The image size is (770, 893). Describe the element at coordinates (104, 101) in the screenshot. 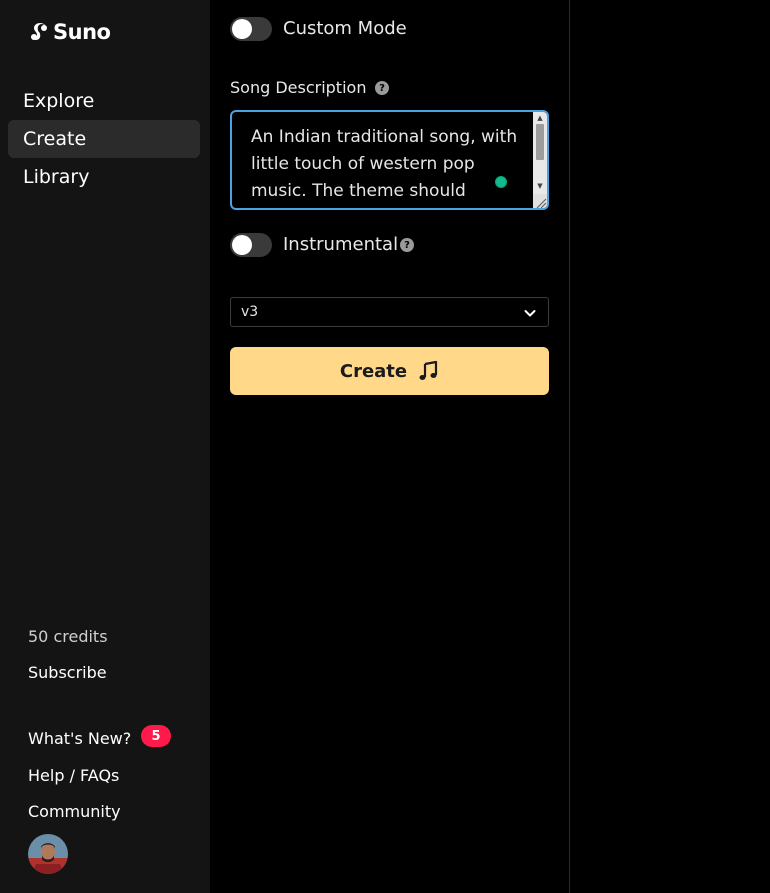

I see `nav-item-explore: Explore` at that location.